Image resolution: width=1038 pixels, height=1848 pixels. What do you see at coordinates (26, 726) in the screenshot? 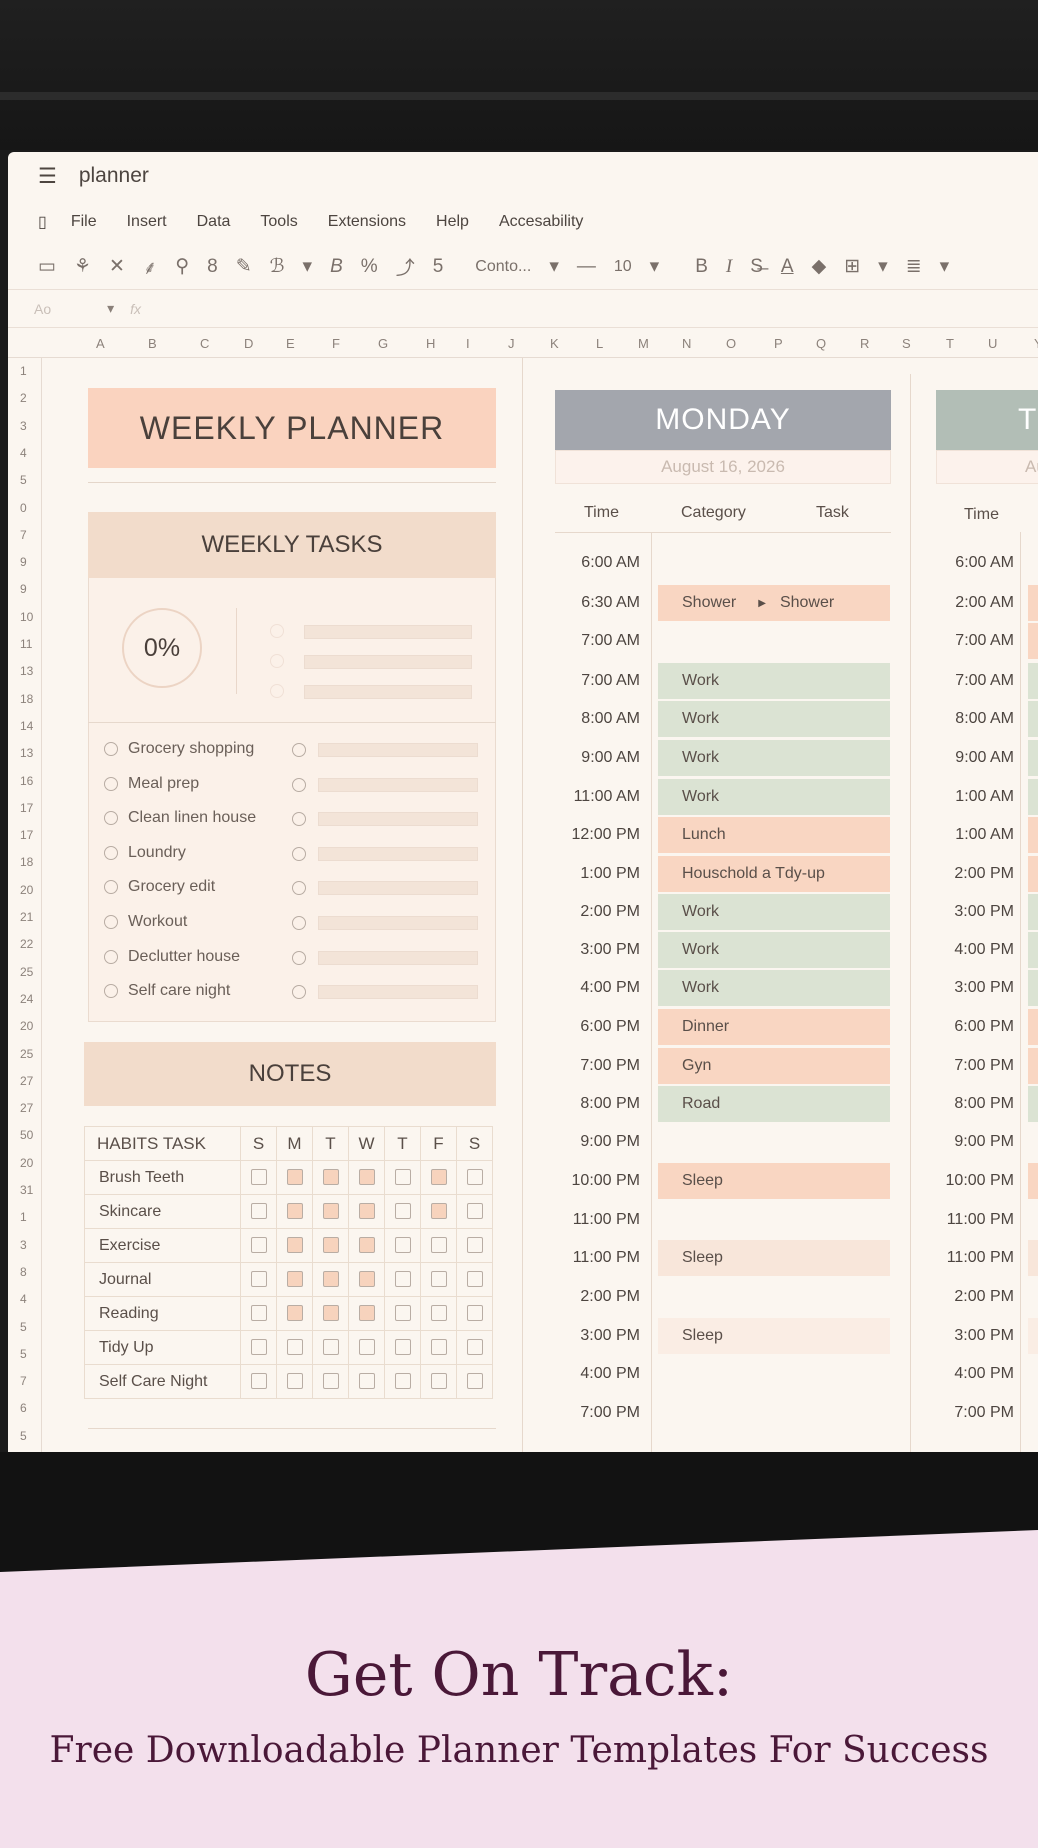
I see `row-header: 14` at bounding box center [26, 726].